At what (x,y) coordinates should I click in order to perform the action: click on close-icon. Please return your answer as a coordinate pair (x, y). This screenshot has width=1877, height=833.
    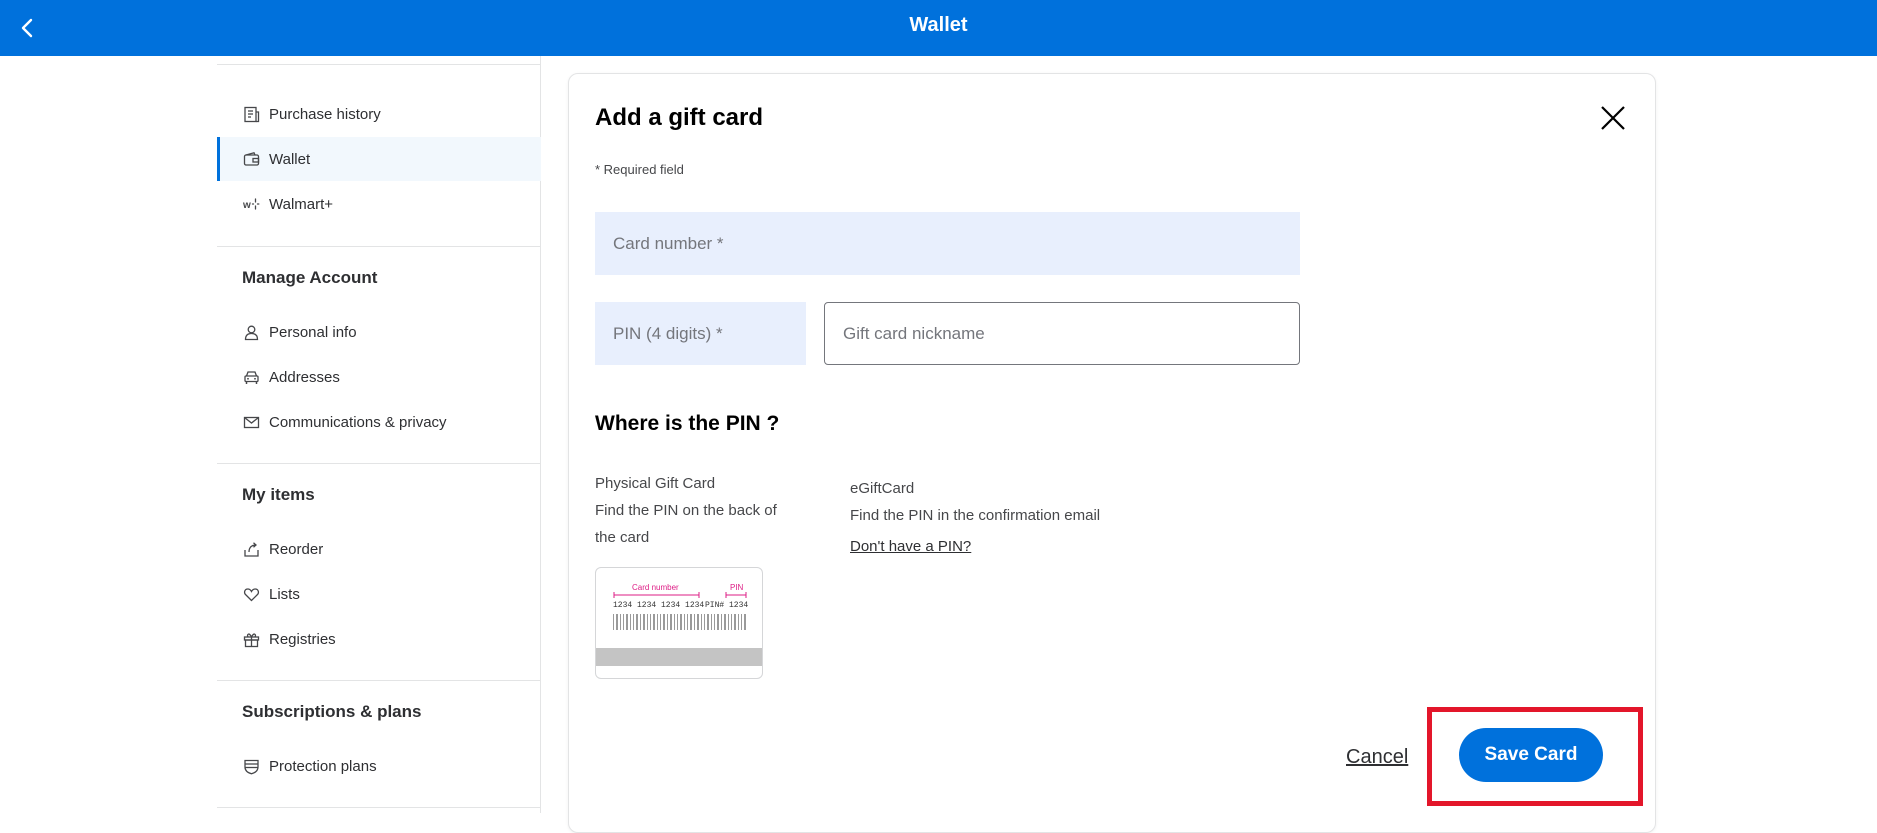
    Looking at the image, I should click on (1613, 118).